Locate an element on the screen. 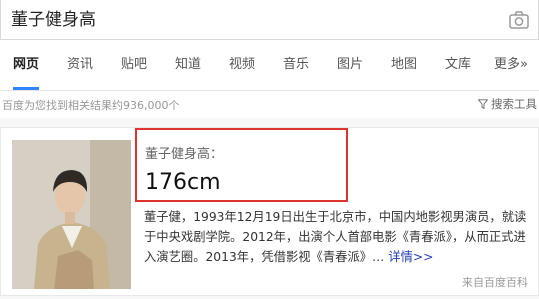 This screenshot has height=299, width=539. tab-wenku: 文库 is located at coordinates (458, 65).